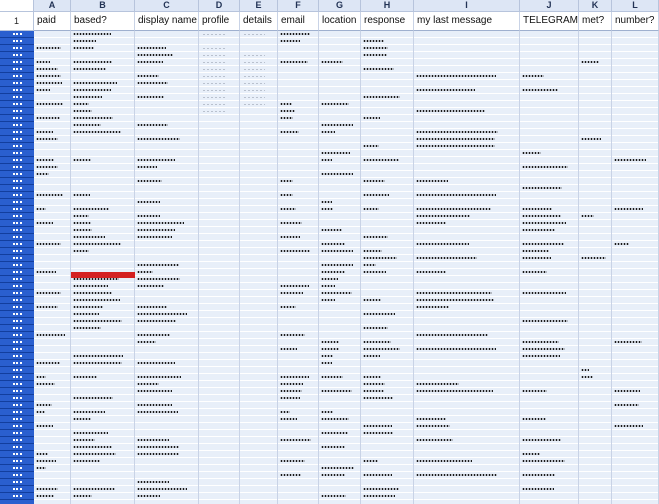  I want to click on highlighted-cell, so click(103, 275).